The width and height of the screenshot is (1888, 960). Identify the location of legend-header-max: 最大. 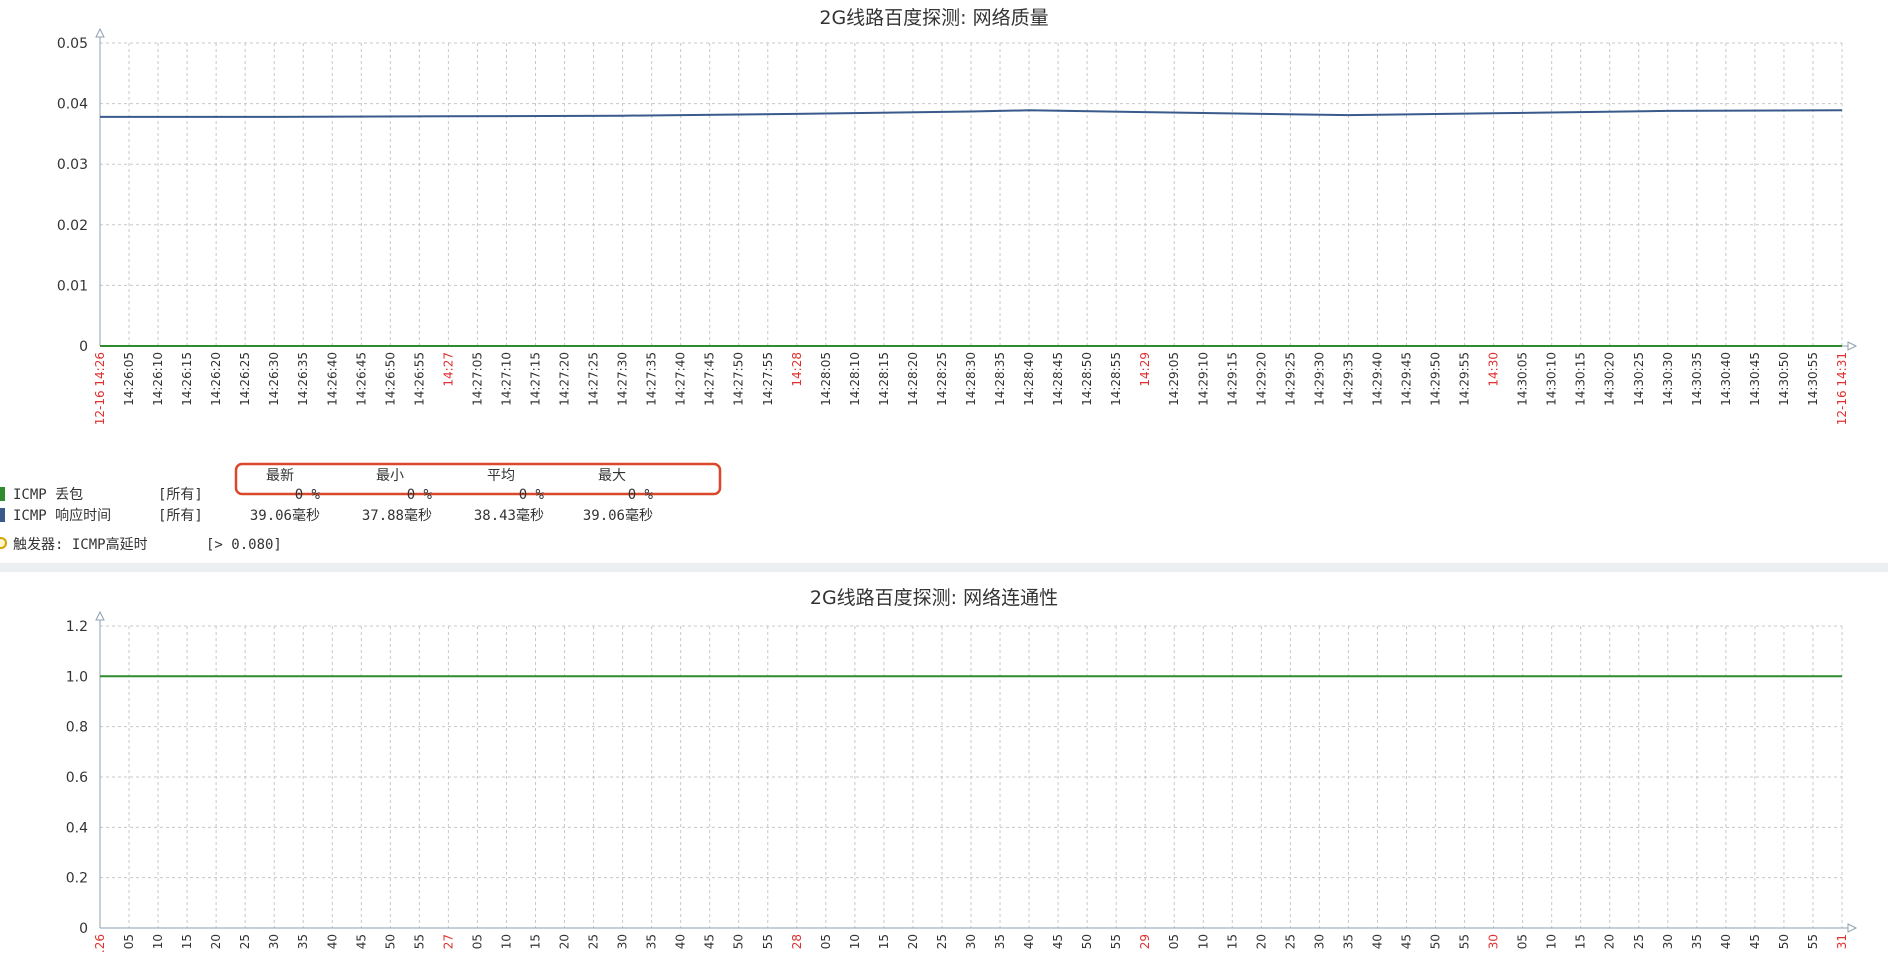
(612, 476).